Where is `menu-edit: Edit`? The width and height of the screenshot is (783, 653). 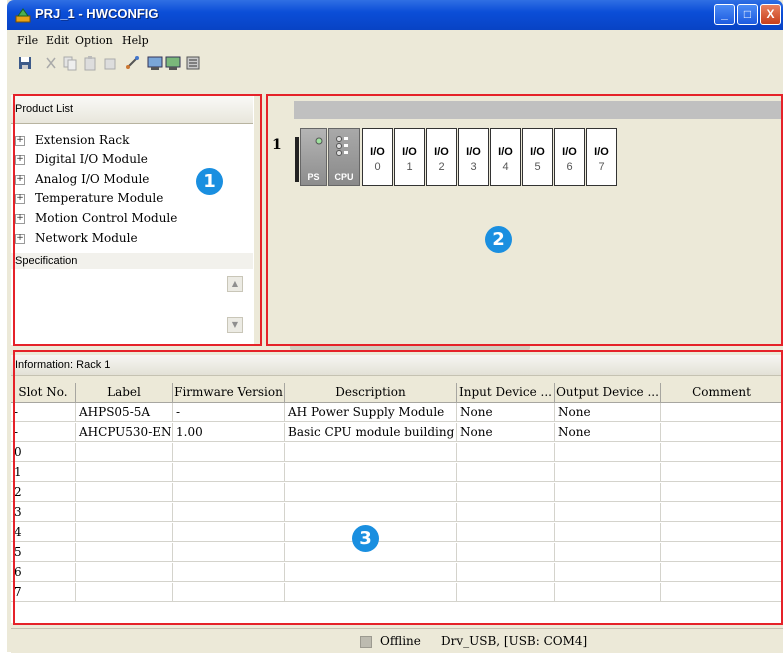
menu-edit: Edit is located at coordinates (57, 40).